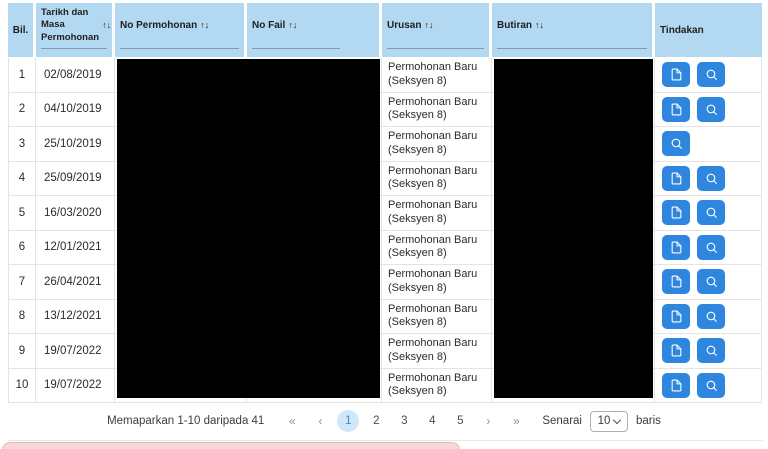 This screenshot has width=768, height=449. What do you see at coordinates (70, 24) in the screenshot?
I see `column-label: Tarikh dan Masa Permohonan` at bounding box center [70, 24].